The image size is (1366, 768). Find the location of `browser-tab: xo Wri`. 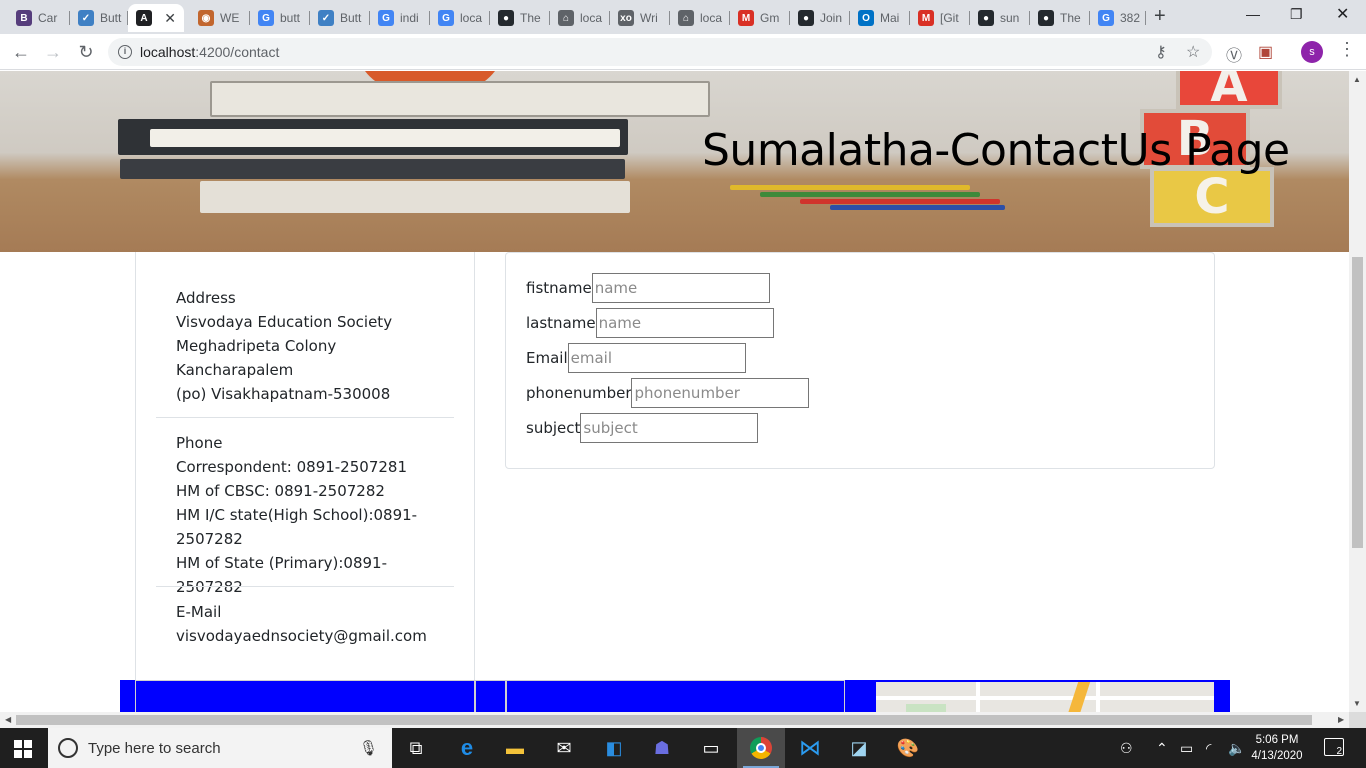

browser-tab: xo Wri is located at coordinates (640, 18).